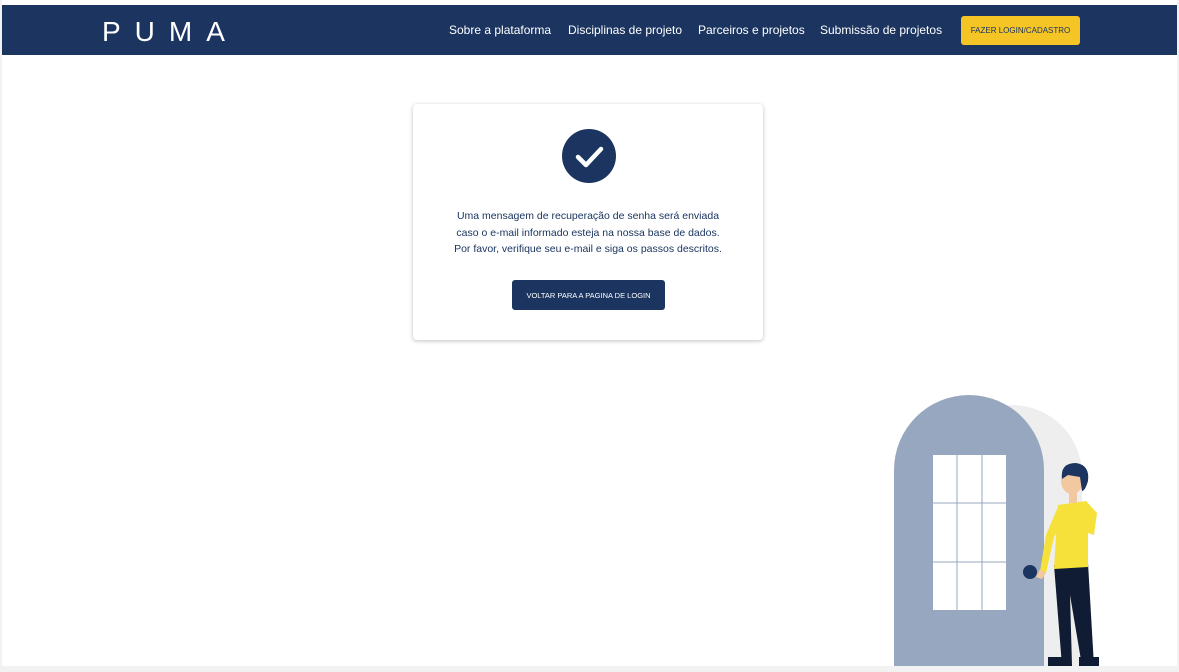 This screenshot has width=1179, height=672. I want to click on nav-disciplinas-projeto: Disciplinas de projeto, so click(625, 30).